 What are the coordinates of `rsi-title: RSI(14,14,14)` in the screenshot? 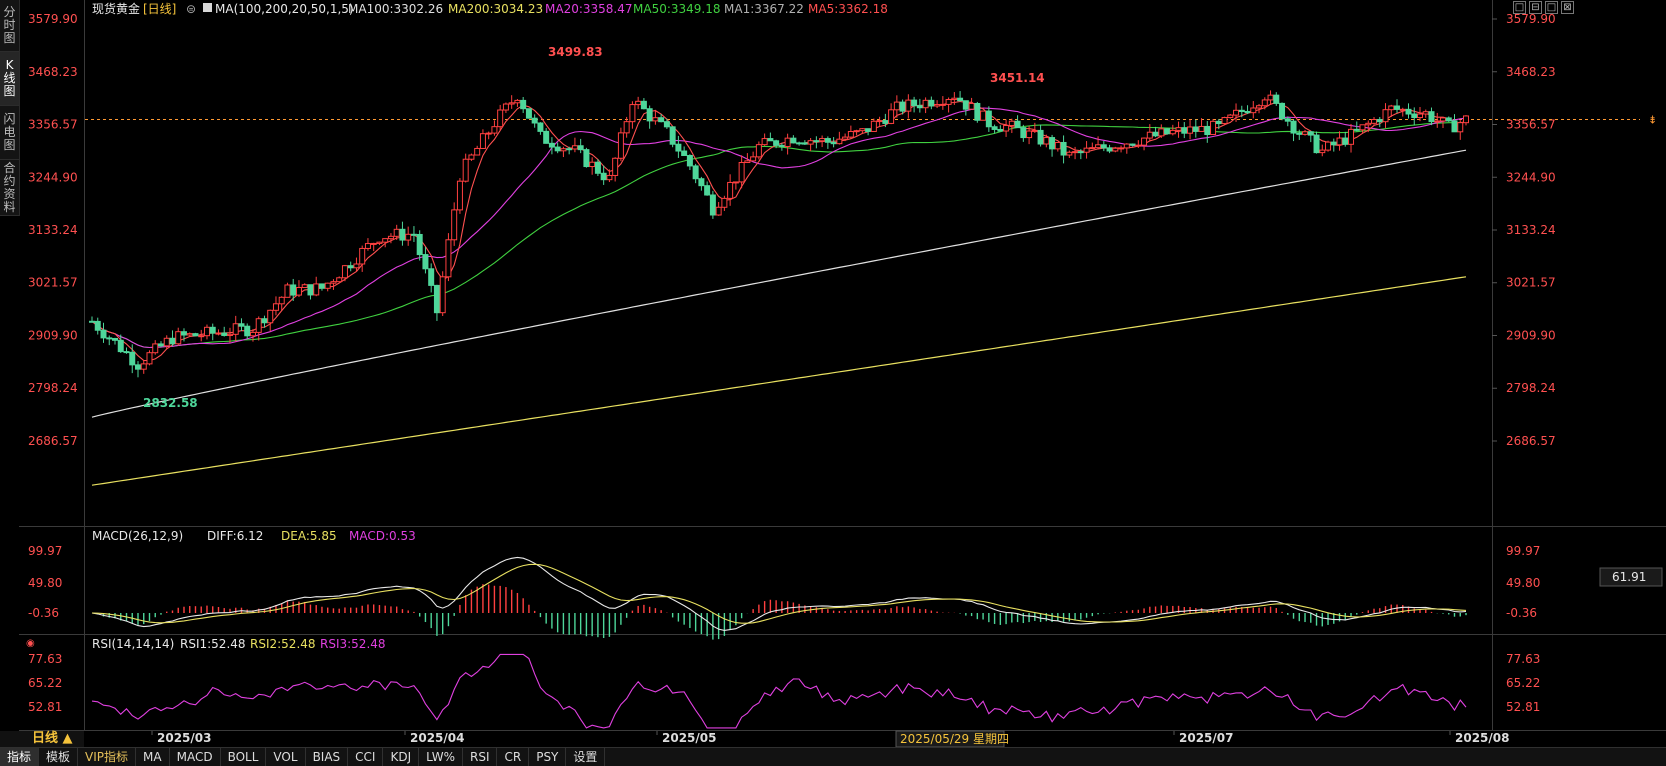 It's located at (133, 644).